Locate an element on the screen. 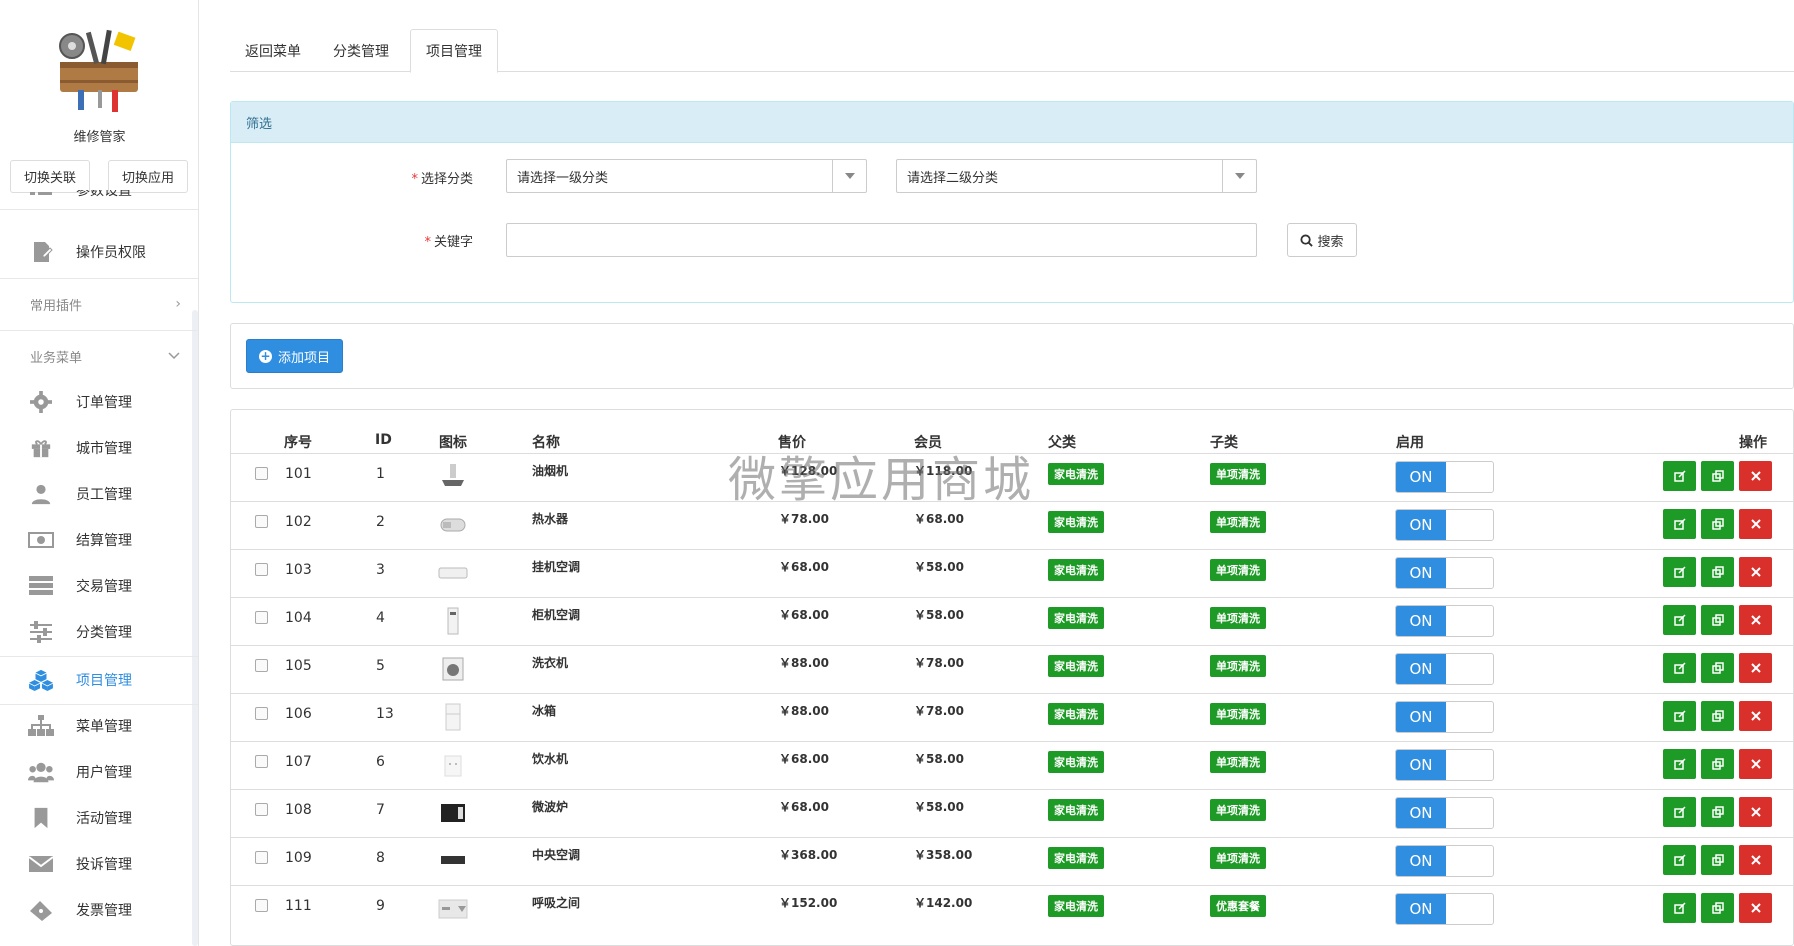  menu-group-plugins: 常用插件 › is located at coordinates (96, 304).